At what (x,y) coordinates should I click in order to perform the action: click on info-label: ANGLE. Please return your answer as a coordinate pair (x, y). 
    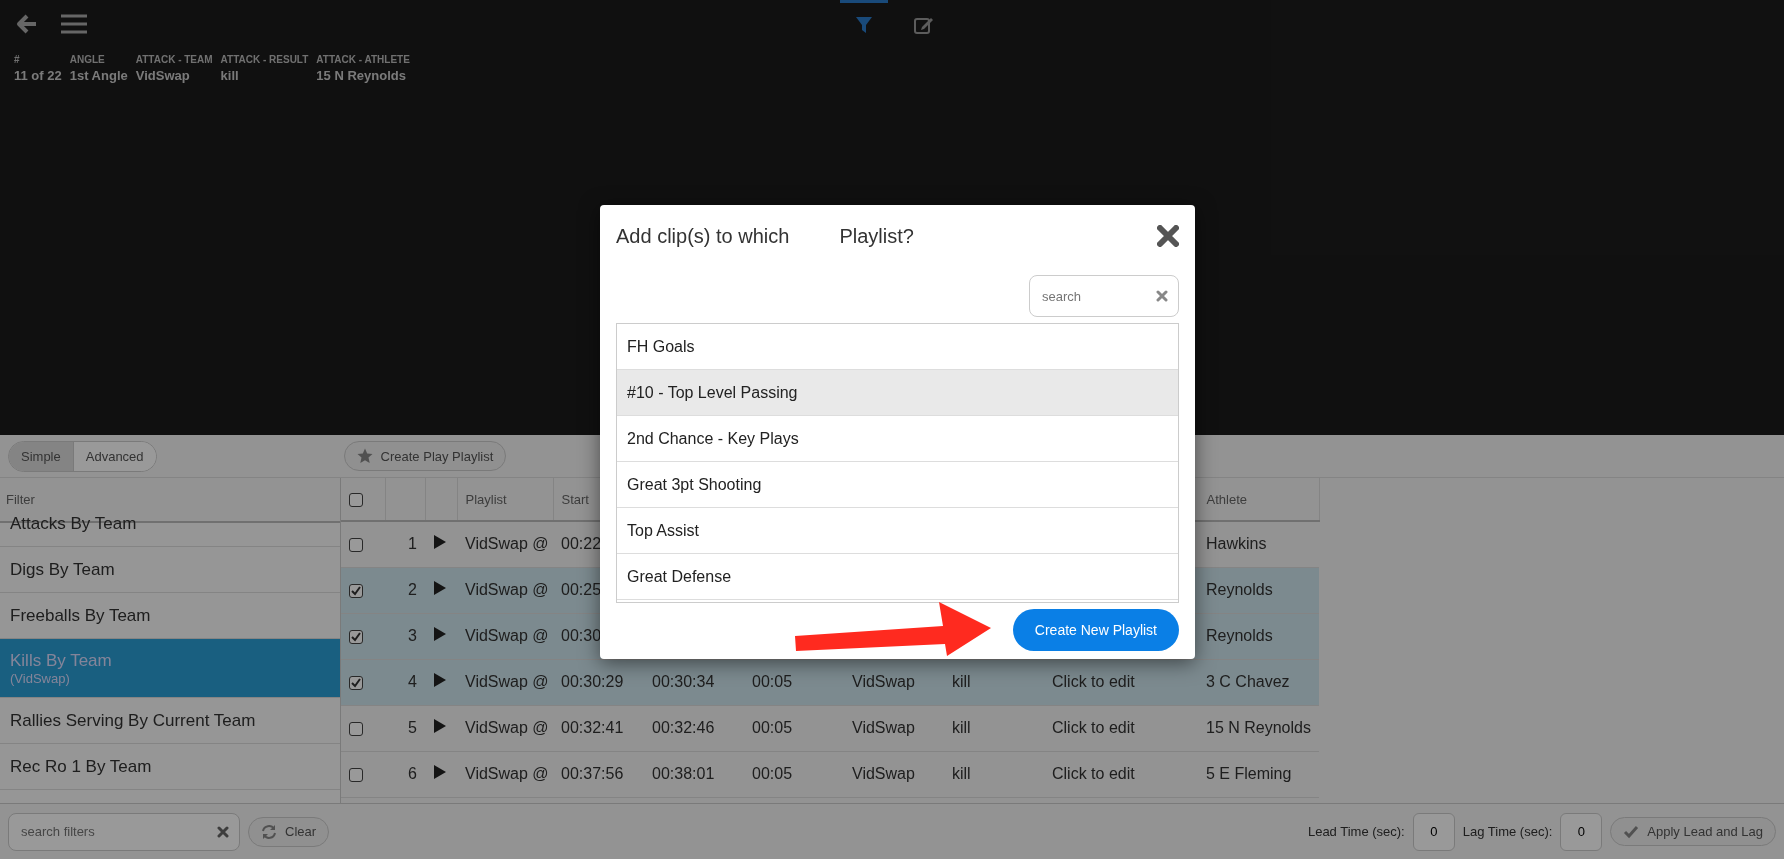
    Looking at the image, I should click on (87, 59).